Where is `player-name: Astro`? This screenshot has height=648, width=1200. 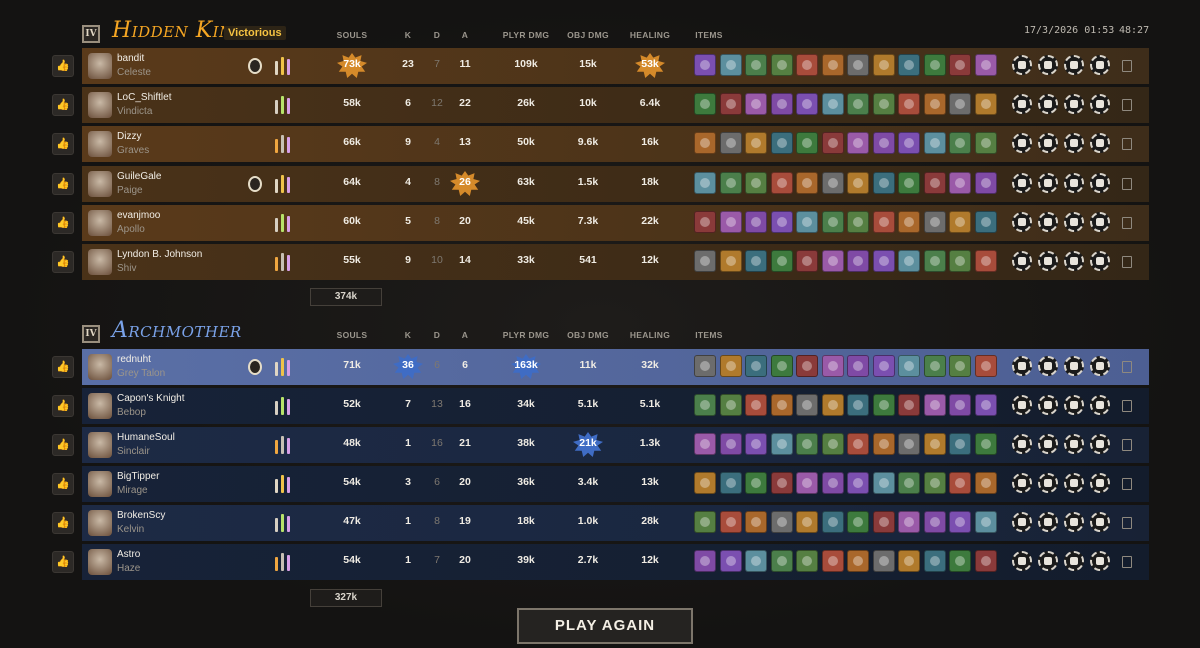 player-name: Astro is located at coordinates (128, 554).